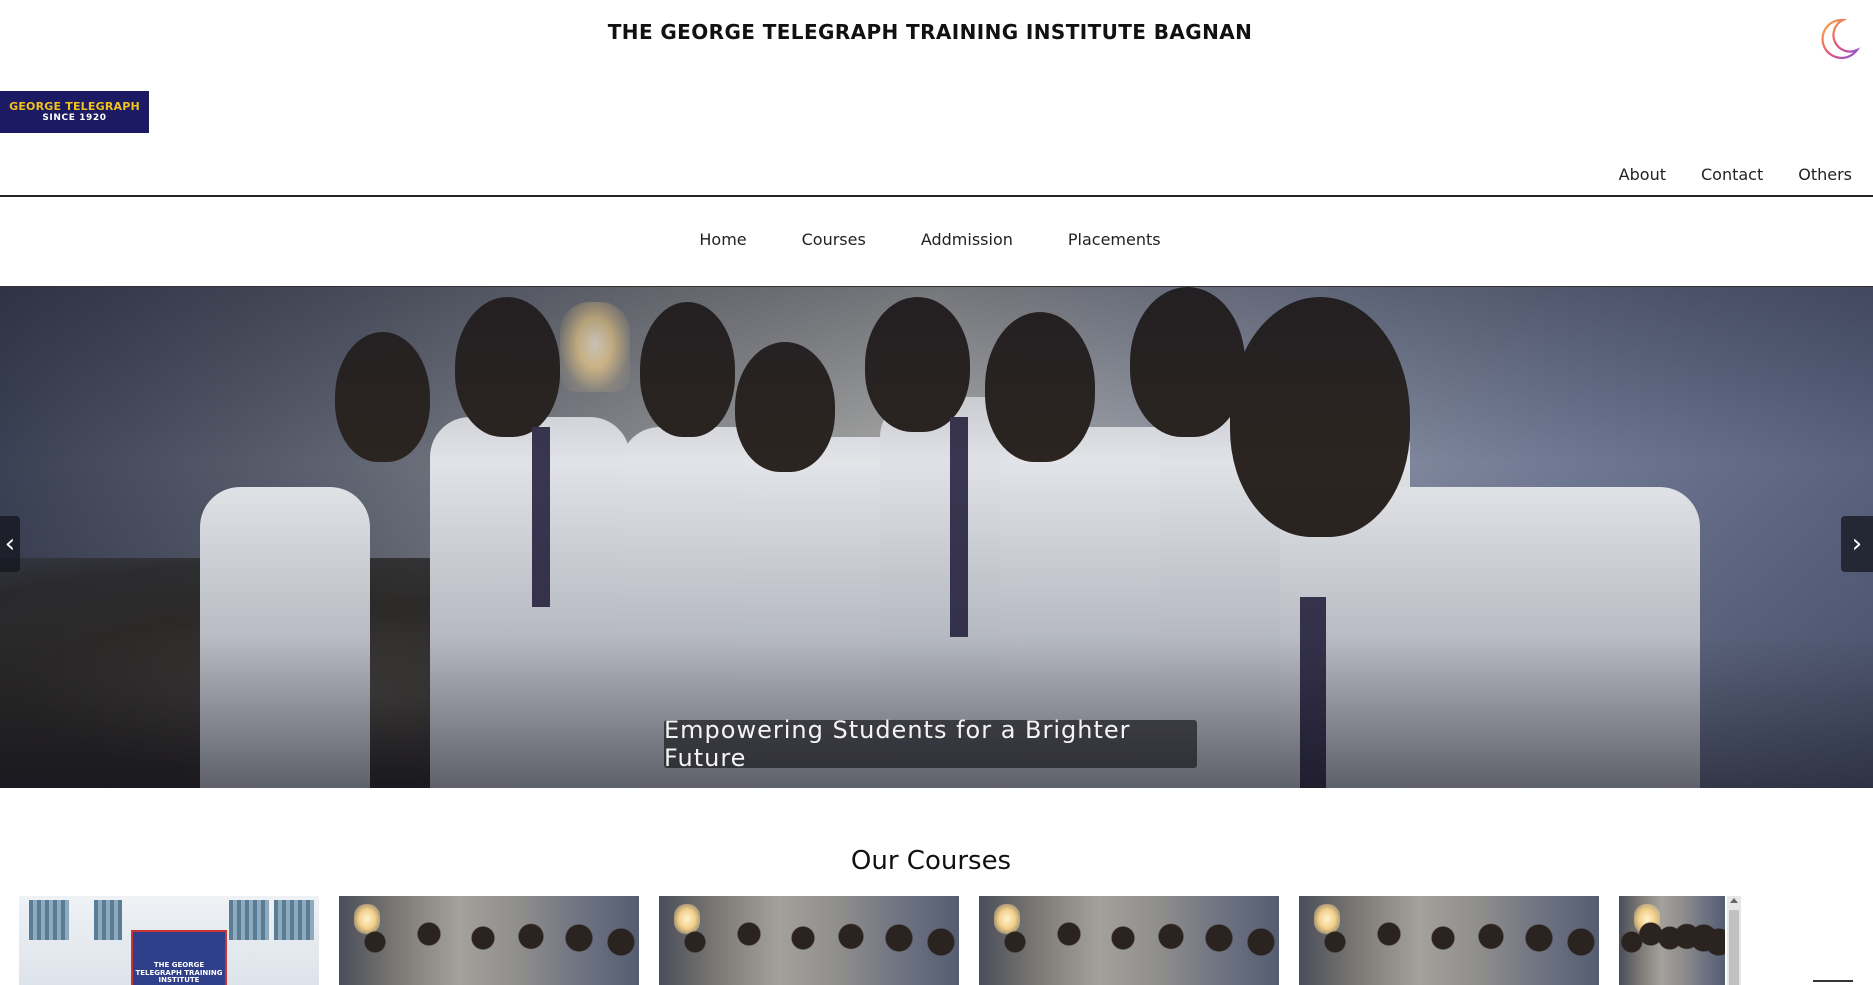  What do you see at coordinates (1833, 981) in the screenshot?
I see `divider` at bounding box center [1833, 981].